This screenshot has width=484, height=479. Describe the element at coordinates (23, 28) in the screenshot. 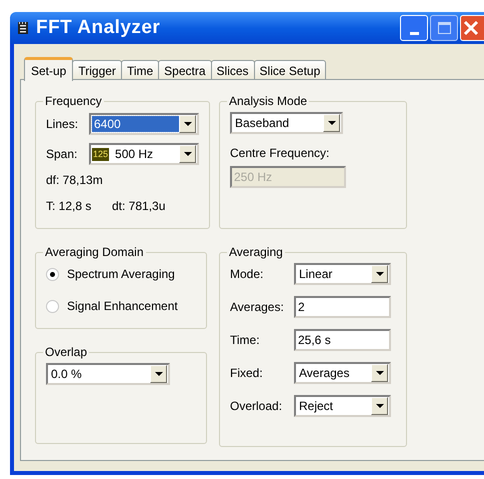

I see `window-icon` at that location.